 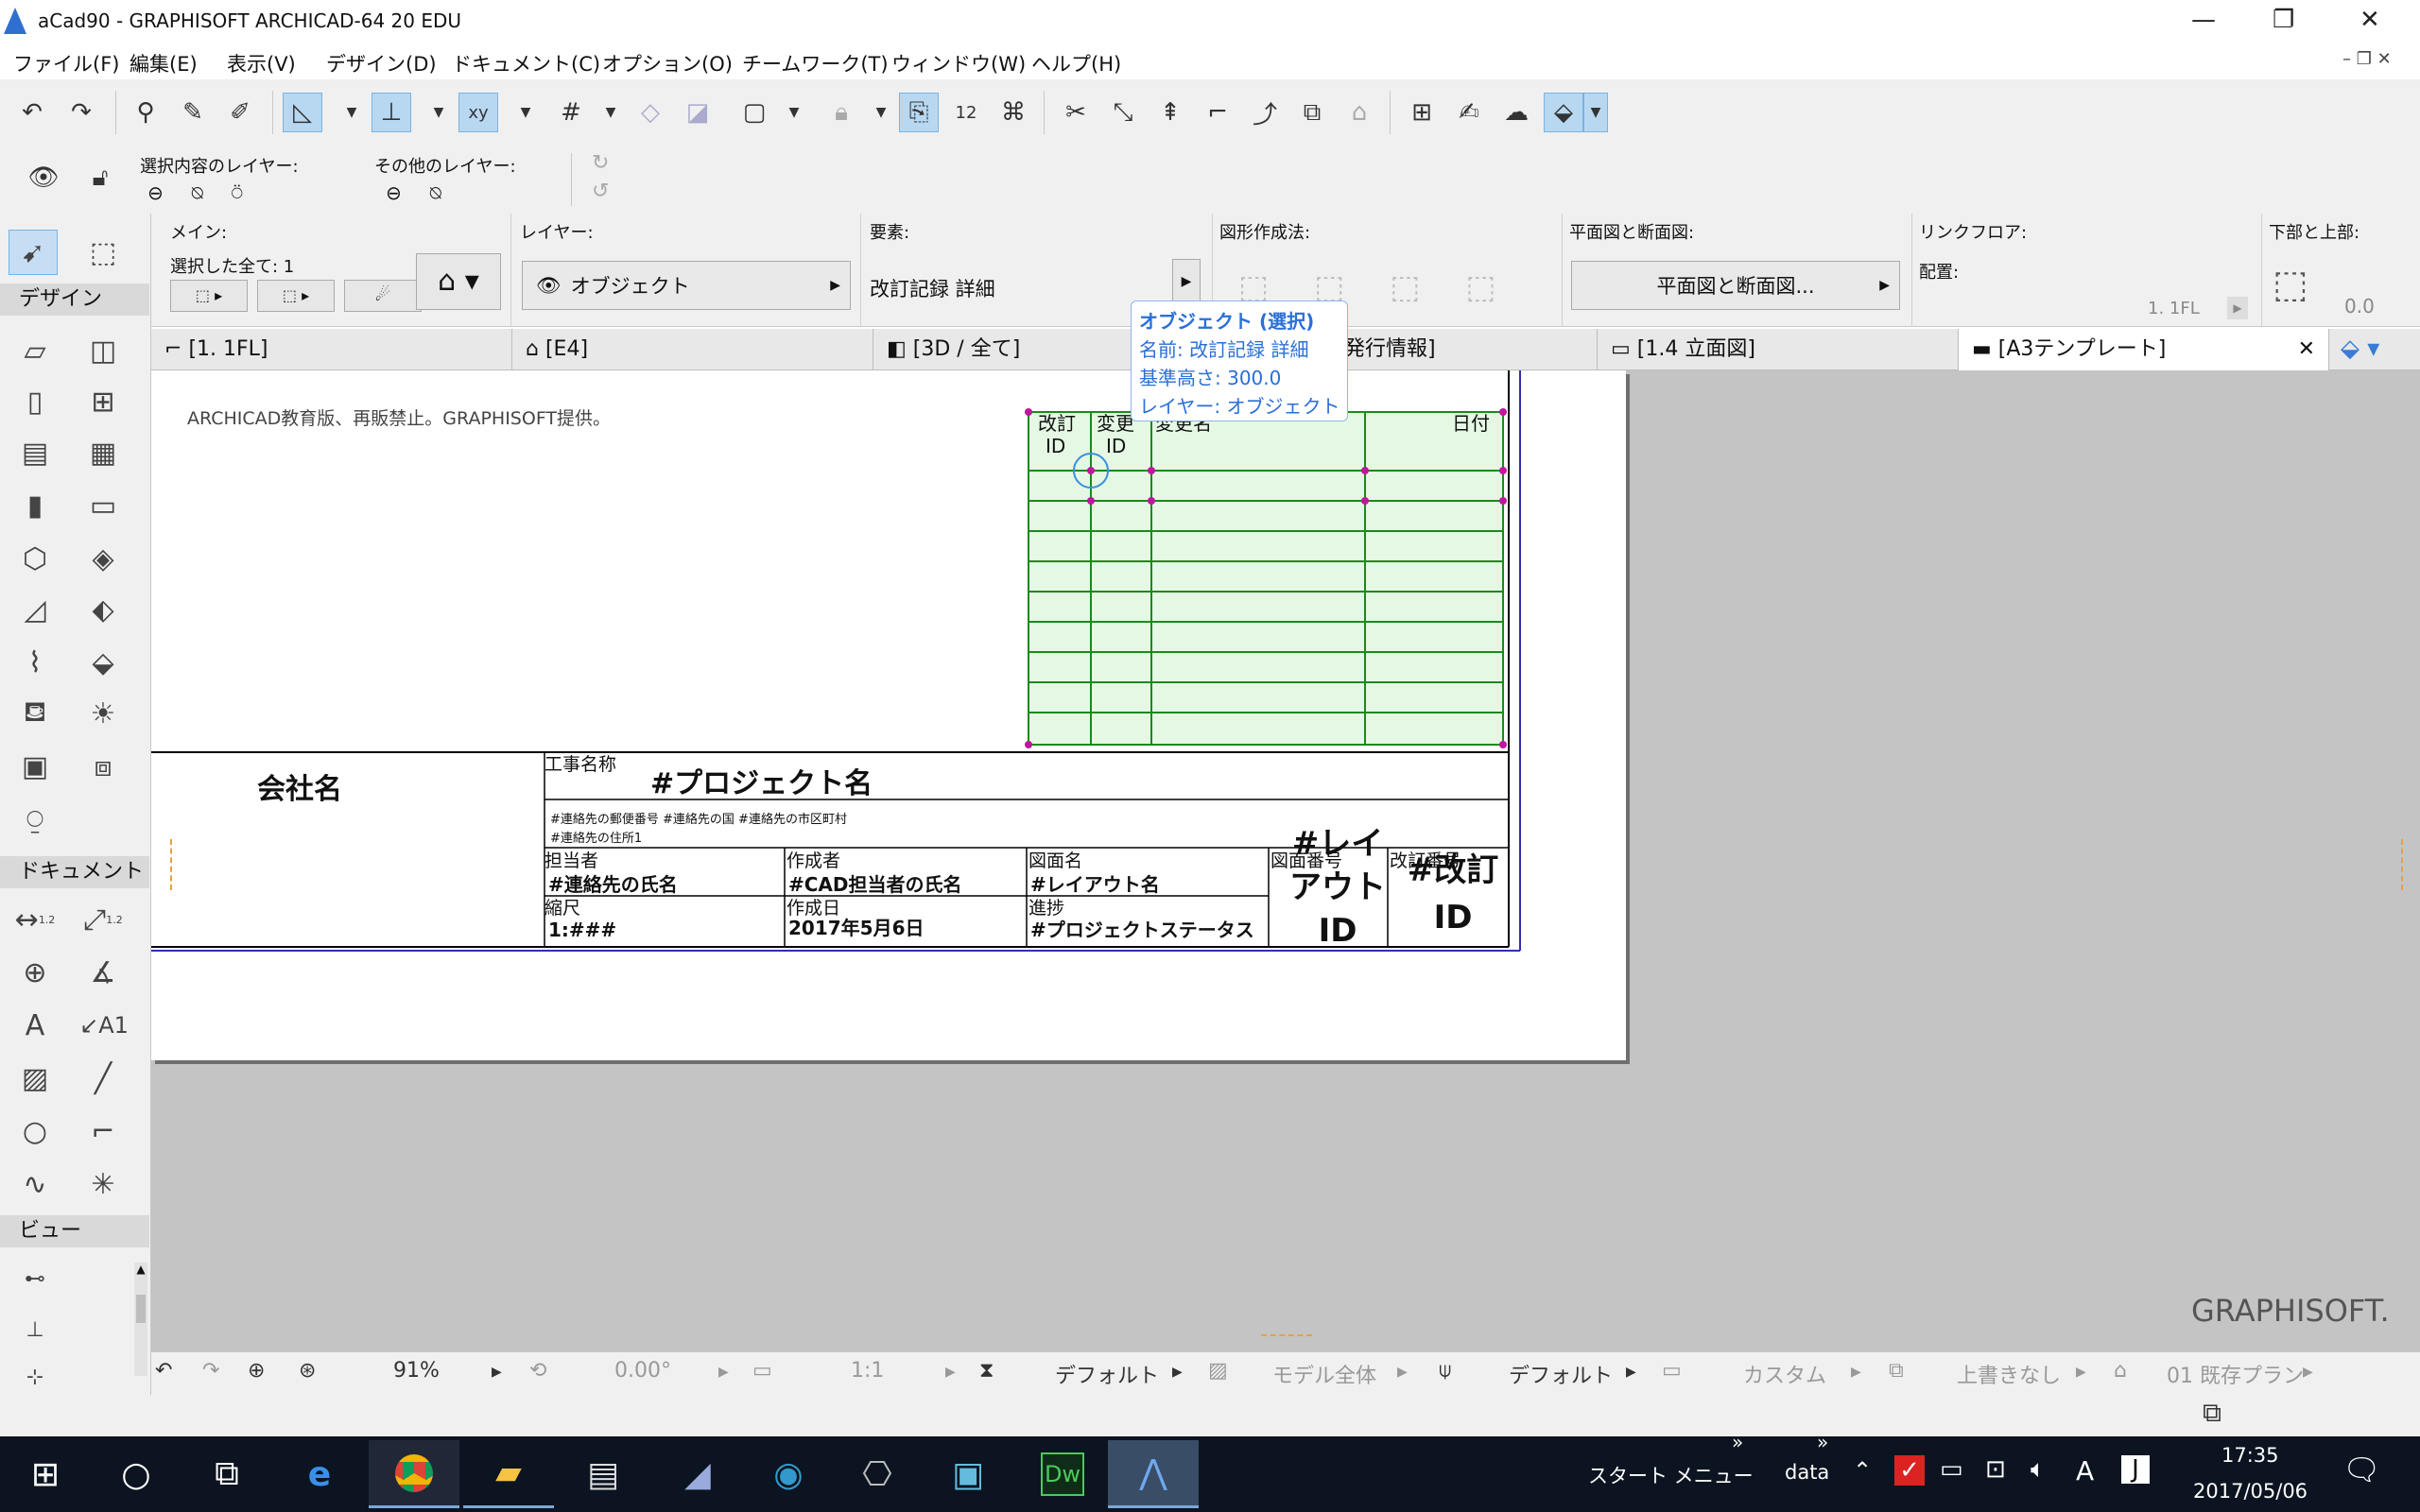 What do you see at coordinates (600, 163) in the screenshot?
I see `layer-undo-icon: ↻` at bounding box center [600, 163].